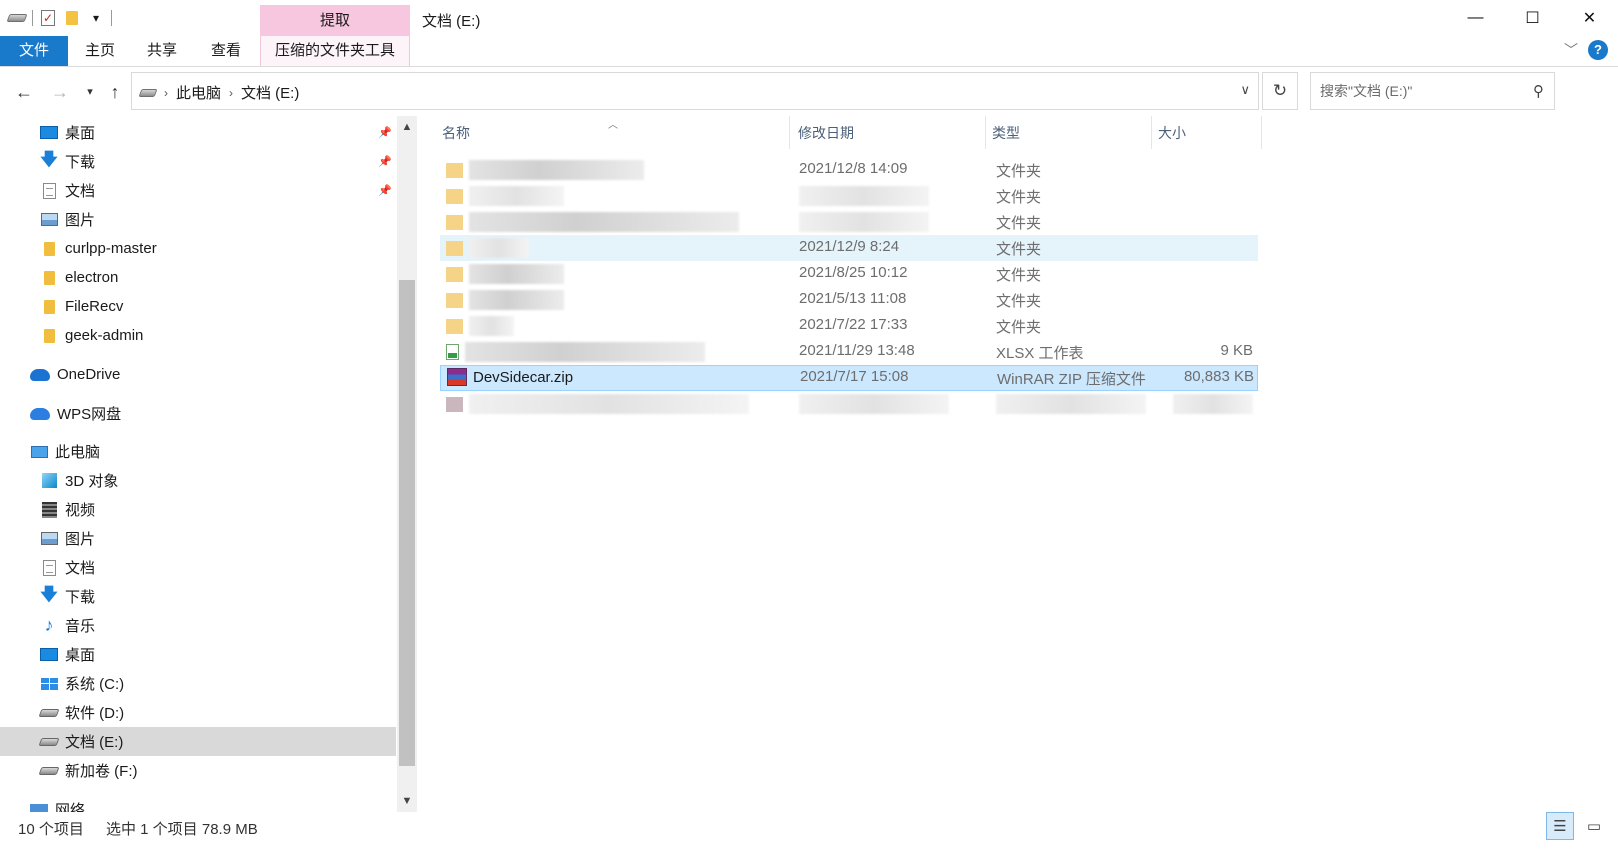  I want to click on tab-compressed-folder-tools: 压缩的文件夹工具, so click(335, 51).